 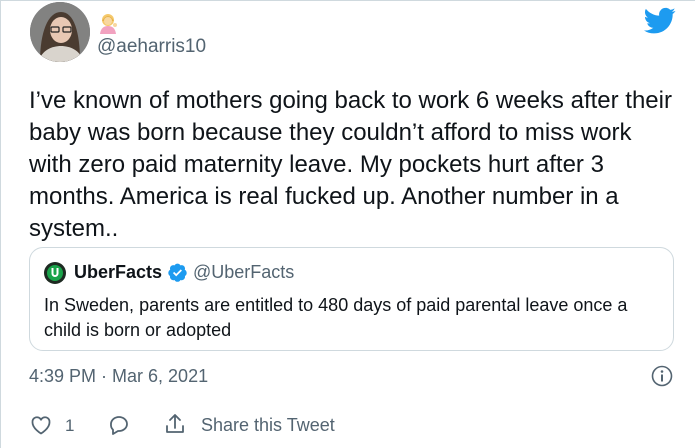 I want to click on heart-icon, so click(x=41, y=425).